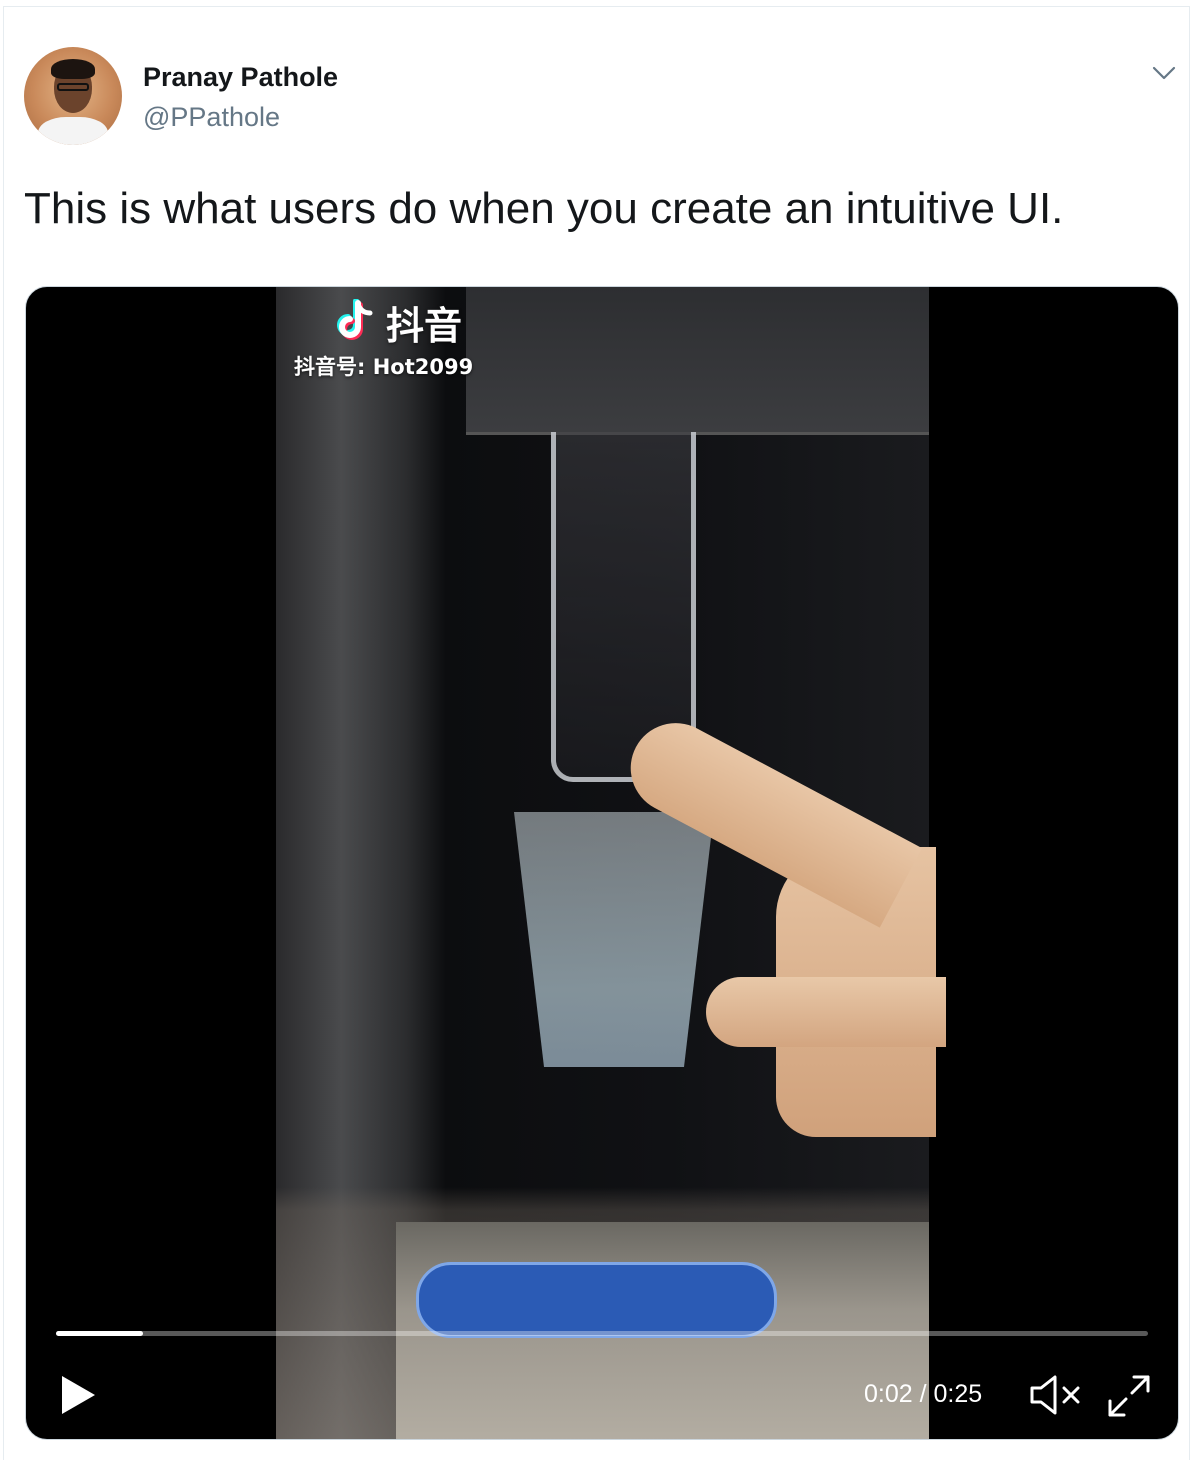 This screenshot has width=1191, height=1461. I want to click on avatar-glasses, so click(73, 87).